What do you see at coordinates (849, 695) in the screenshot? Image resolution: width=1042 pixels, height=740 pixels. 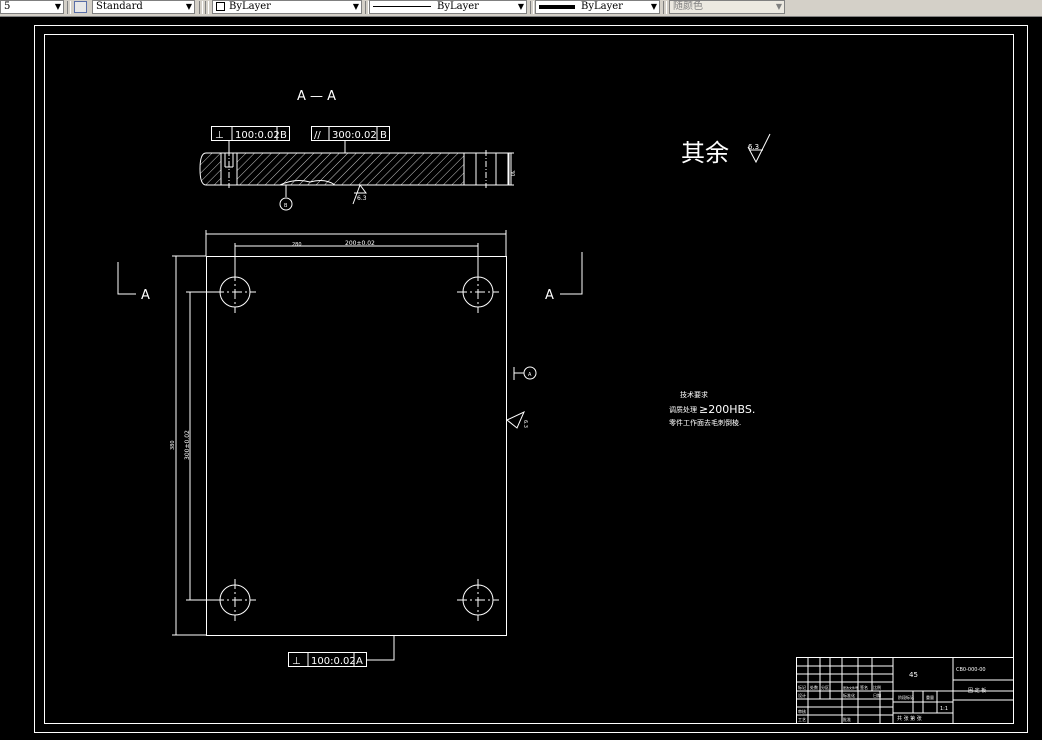 I see `title-std-label: 标准化` at bounding box center [849, 695].